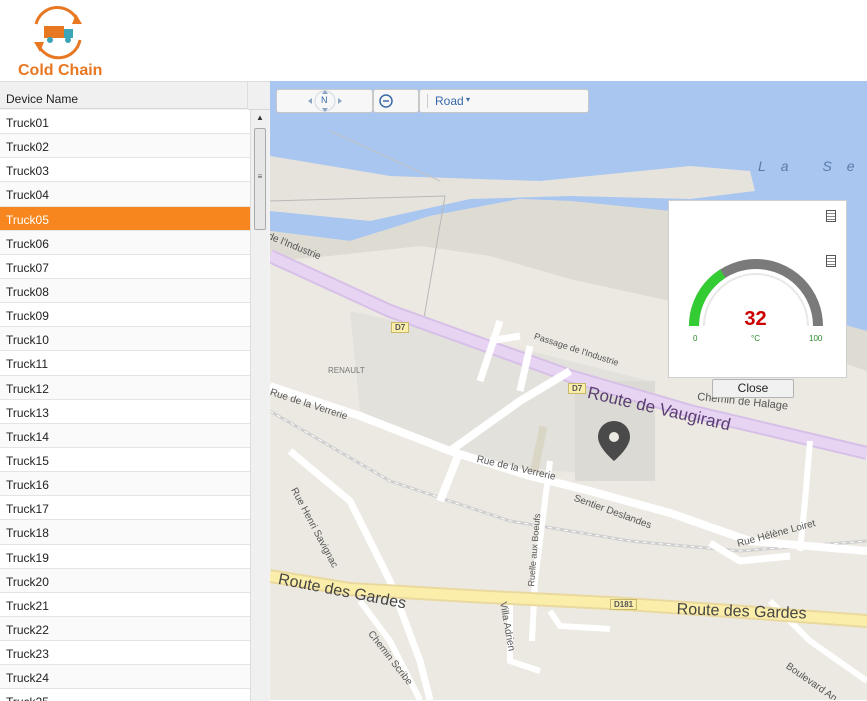  Describe the element at coordinates (753, 388) in the screenshot. I see `close-popup-button: Close` at that location.